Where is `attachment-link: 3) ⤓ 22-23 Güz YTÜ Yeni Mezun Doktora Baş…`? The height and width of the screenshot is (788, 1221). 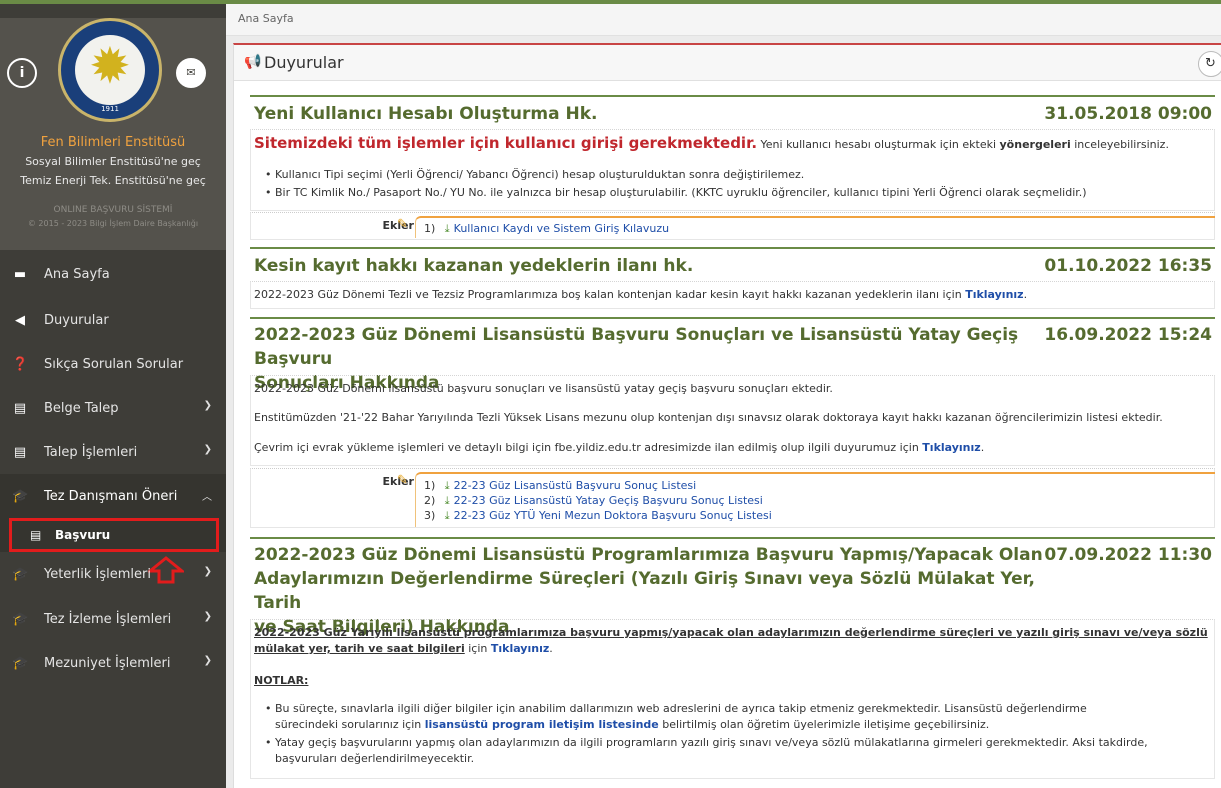 attachment-link: 3) ⤓ 22-23 Güz YTÜ Yeni Mezun Doktora Baş… is located at coordinates (598, 516).